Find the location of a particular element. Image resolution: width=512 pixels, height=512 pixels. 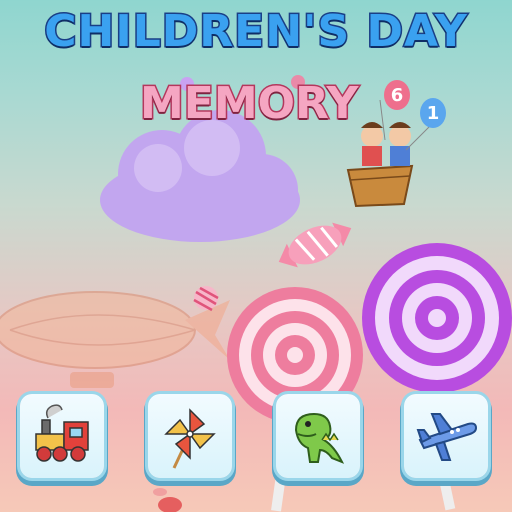

game-subtitle: MEMORY is located at coordinates (248, 104).